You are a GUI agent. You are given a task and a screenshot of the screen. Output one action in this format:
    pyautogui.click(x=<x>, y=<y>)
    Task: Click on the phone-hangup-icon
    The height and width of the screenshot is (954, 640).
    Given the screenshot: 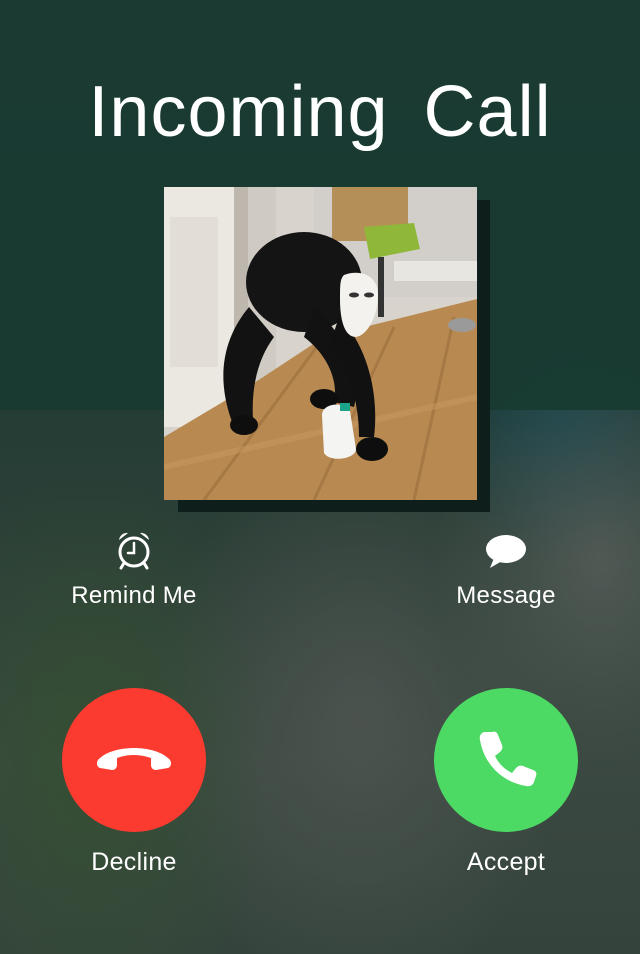 What is the action you would take?
    pyautogui.click(x=134, y=760)
    